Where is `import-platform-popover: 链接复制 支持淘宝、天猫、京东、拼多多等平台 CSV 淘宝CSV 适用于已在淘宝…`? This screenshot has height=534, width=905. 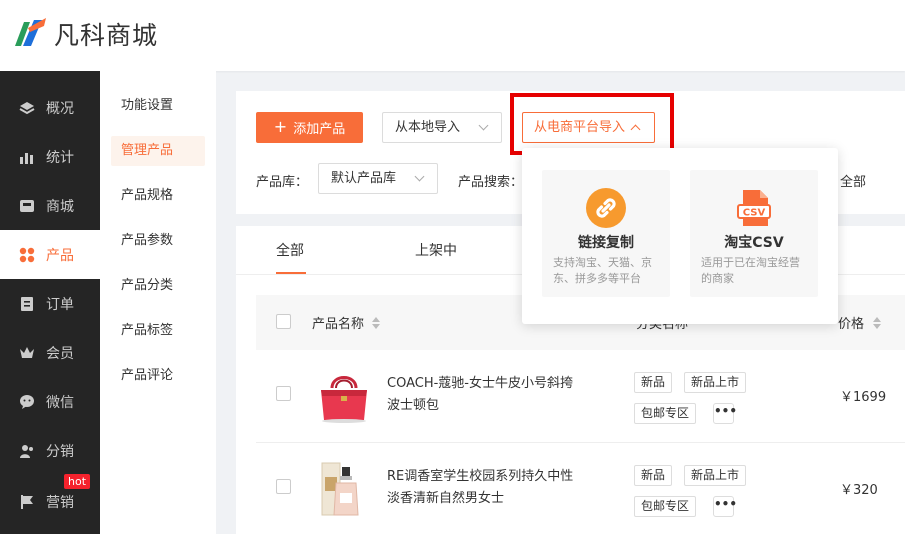
import-platform-popover: 链接复制 支持淘宝、天猫、京东、拼多多等平台 CSV 淘宝CSV 适用于已在淘宝… is located at coordinates (680, 236).